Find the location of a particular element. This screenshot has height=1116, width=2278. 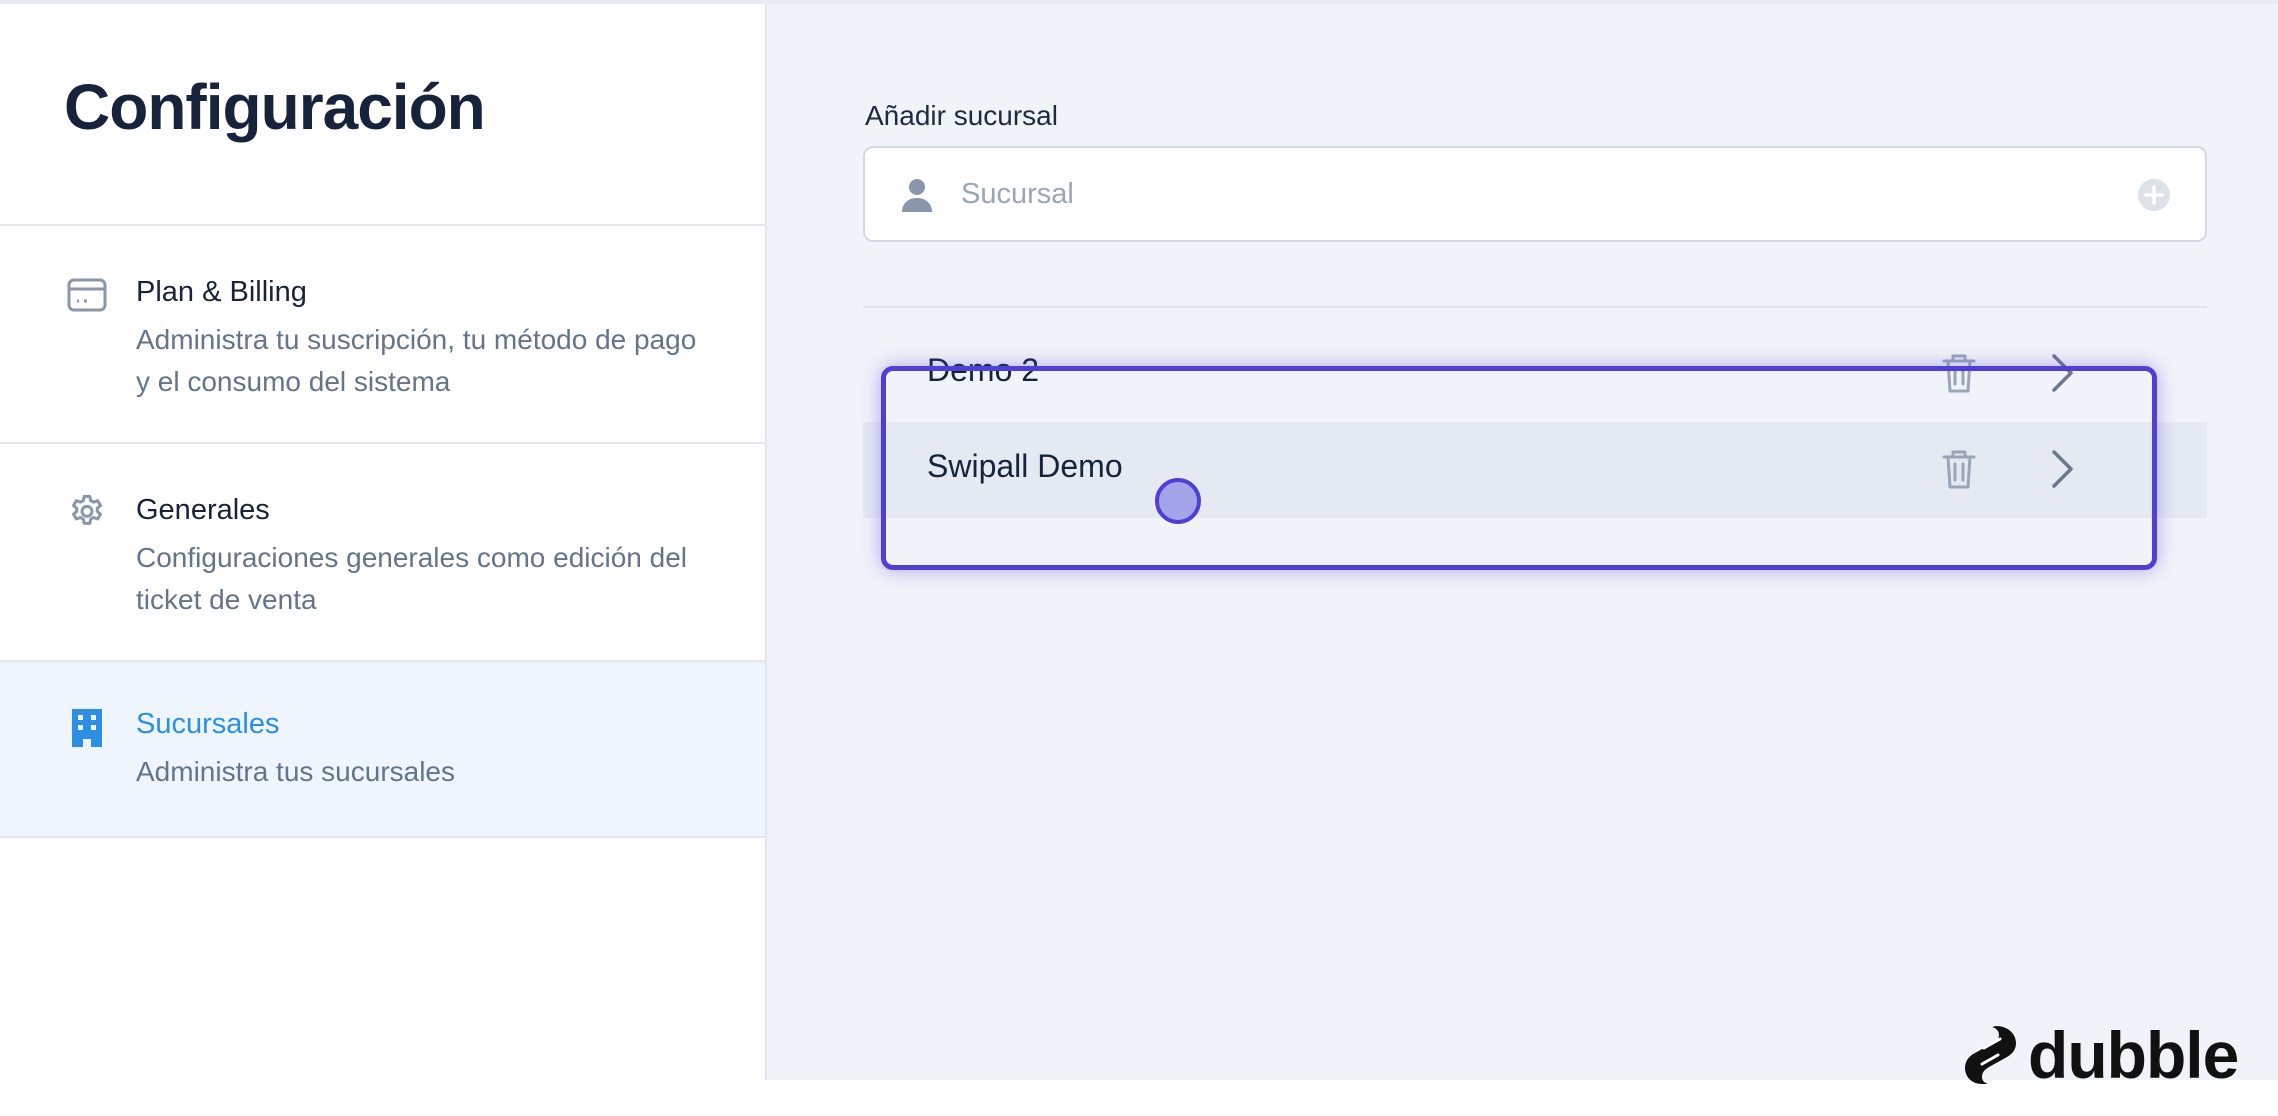

building-icon is located at coordinates (87, 727).